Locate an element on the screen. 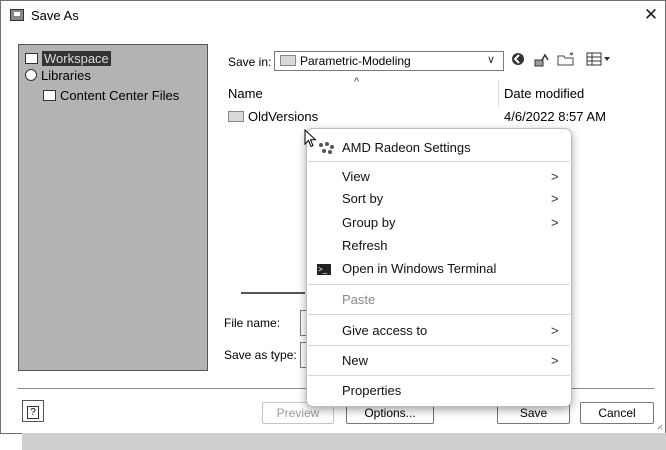 This screenshot has height=450, width=666. column-divider is located at coordinates (498, 93).